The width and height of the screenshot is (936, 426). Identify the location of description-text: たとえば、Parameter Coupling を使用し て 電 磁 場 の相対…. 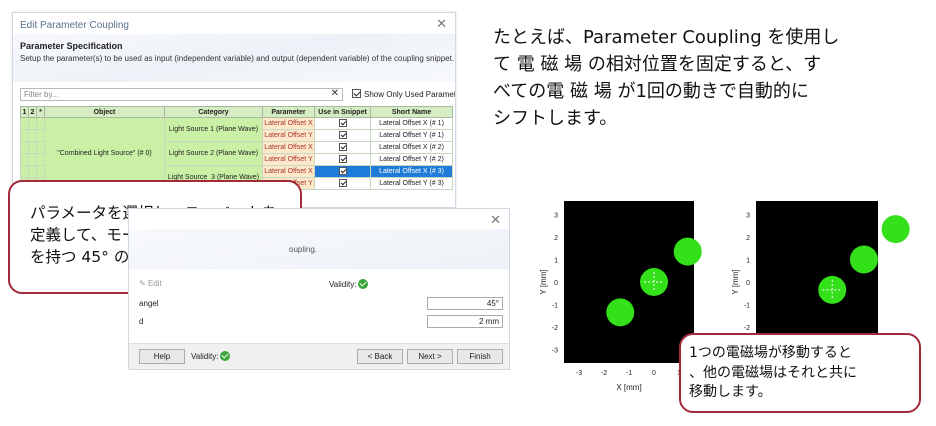
(708, 78).